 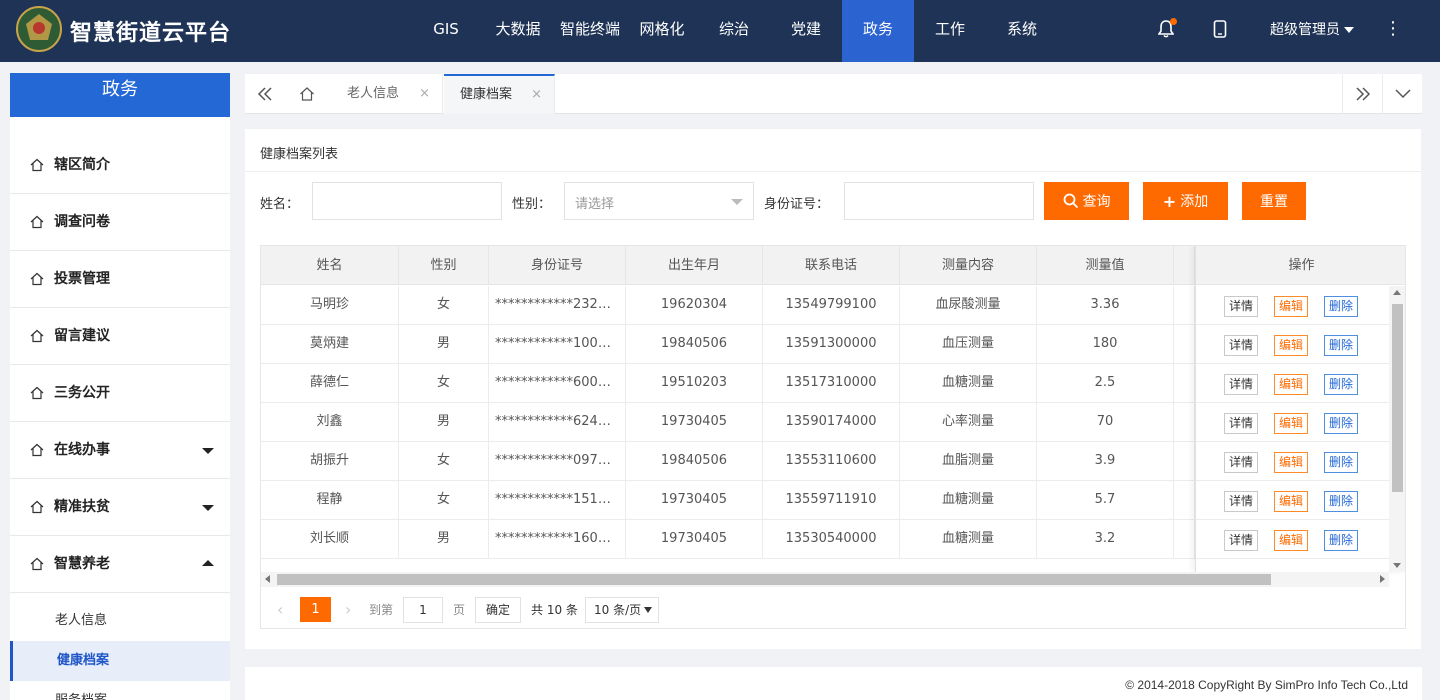 I want to click on double-chevron-right-icon, so click(x=1362, y=94).